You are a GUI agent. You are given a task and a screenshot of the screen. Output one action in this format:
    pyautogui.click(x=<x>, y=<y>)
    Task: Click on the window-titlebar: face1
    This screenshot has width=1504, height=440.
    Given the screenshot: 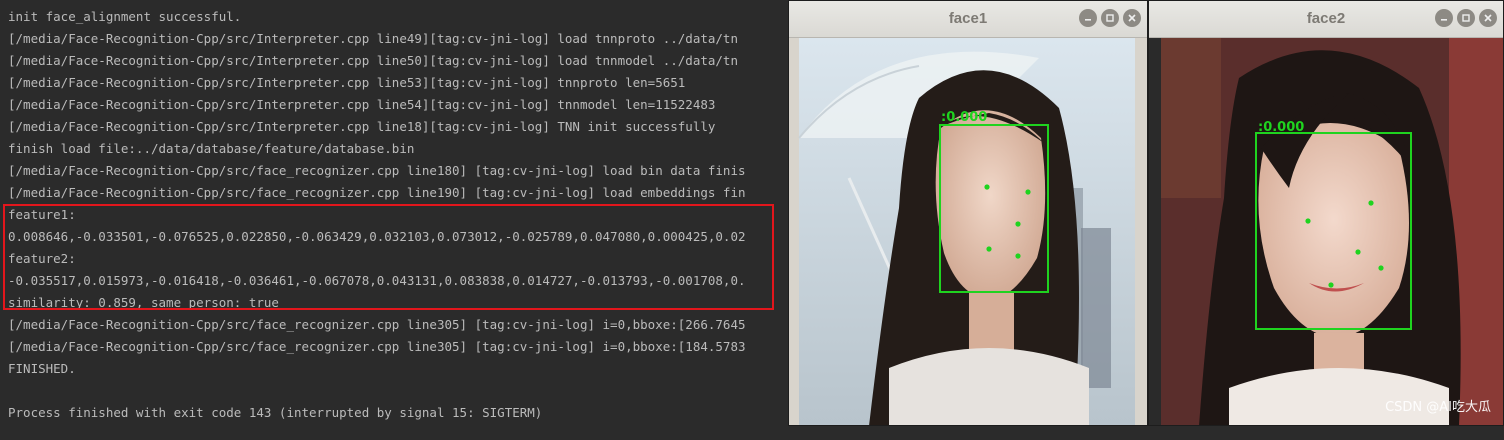 What is the action you would take?
    pyautogui.click(x=968, y=19)
    